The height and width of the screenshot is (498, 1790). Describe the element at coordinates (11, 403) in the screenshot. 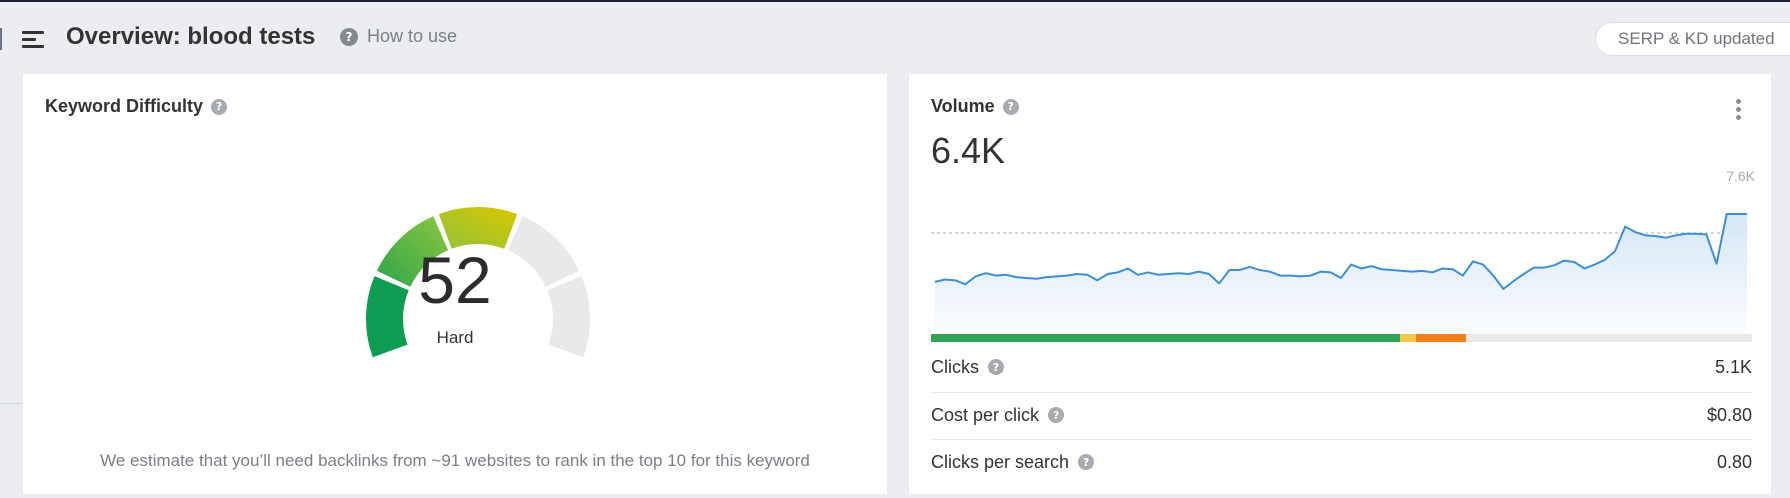

I see `left-edge-divider` at that location.